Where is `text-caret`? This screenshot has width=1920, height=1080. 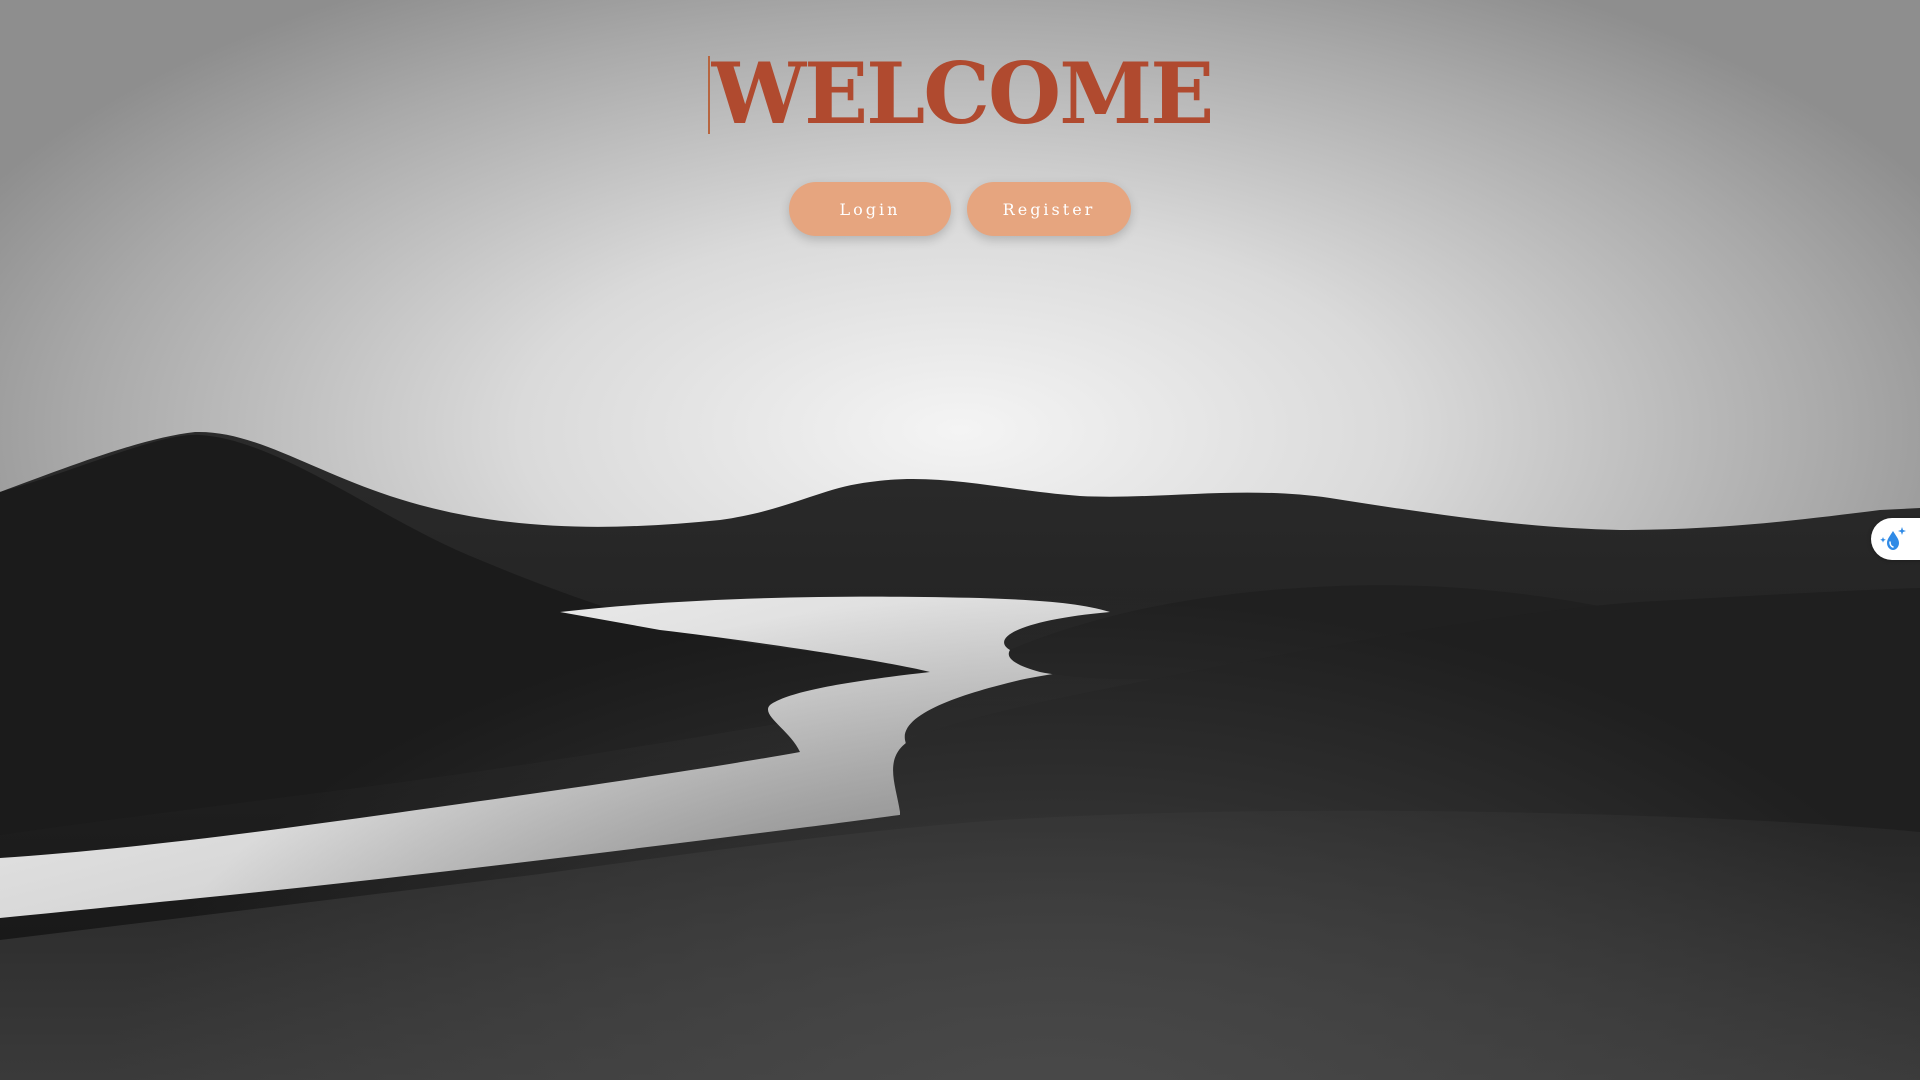 text-caret is located at coordinates (708, 95).